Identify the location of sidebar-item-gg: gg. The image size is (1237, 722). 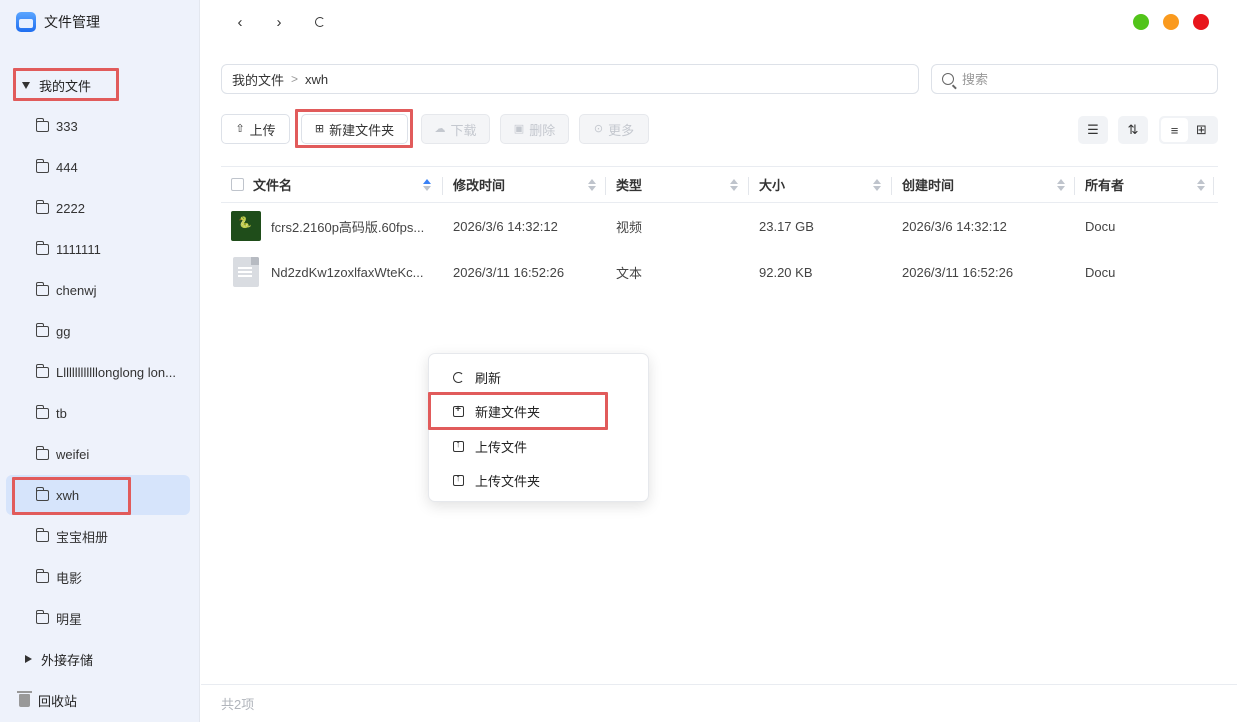
(98, 331).